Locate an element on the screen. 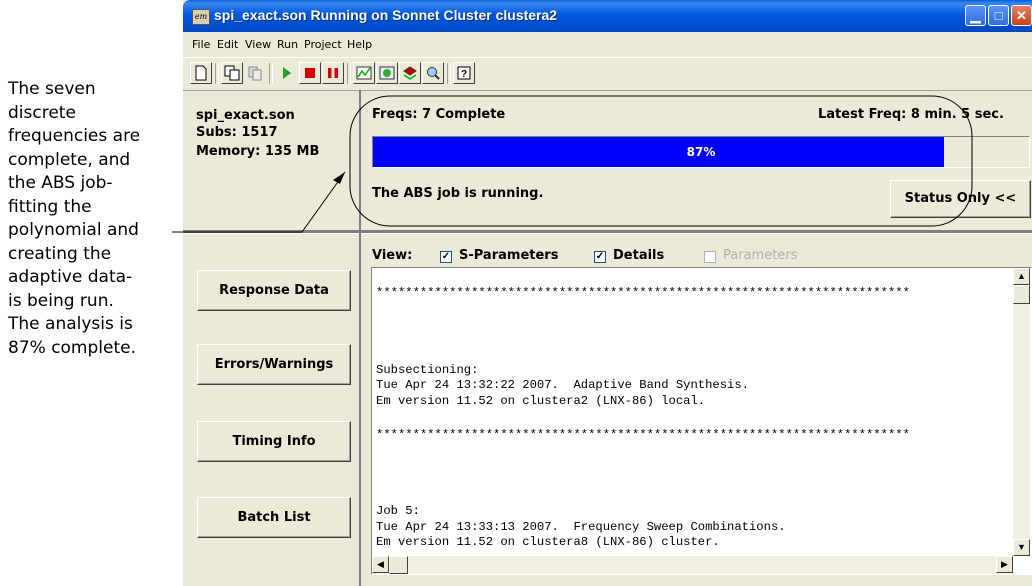  callout-bubble is located at coordinates (661, 161).